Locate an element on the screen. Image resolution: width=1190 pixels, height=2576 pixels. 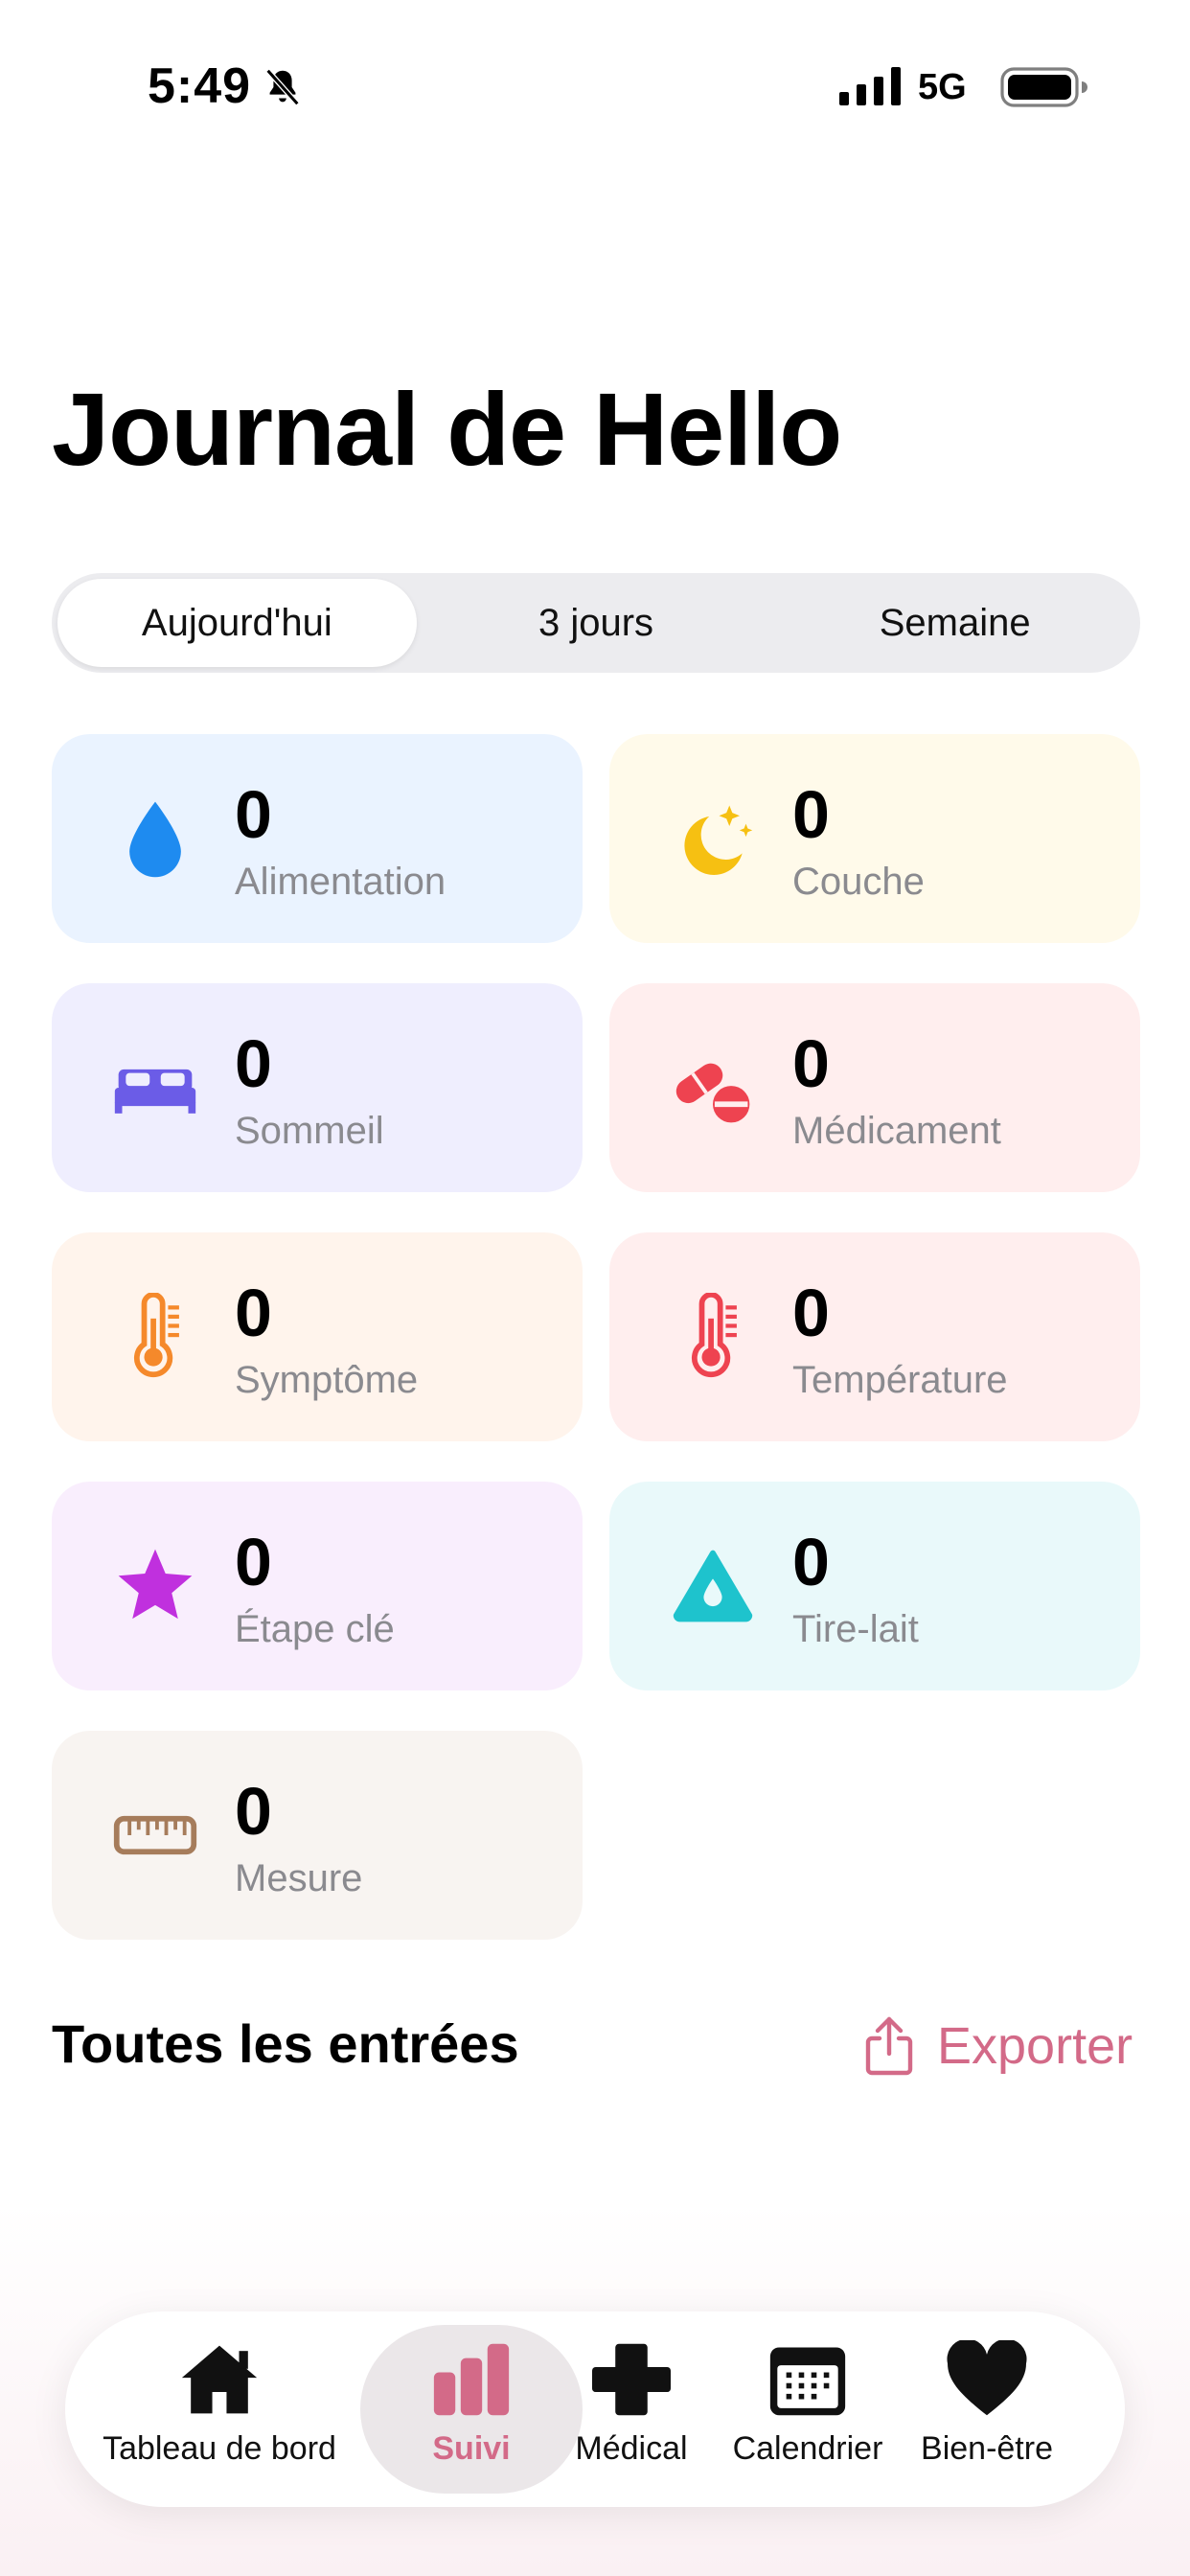
calendar-icon is located at coordinates (808, 2381).